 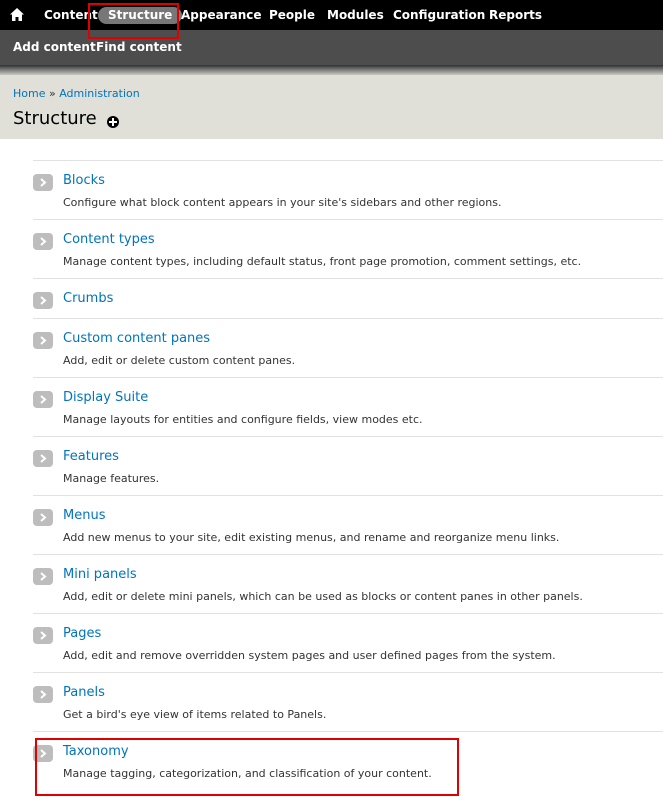 I want to click on item-title-link: Display Suite, so click(x=105, y=397).